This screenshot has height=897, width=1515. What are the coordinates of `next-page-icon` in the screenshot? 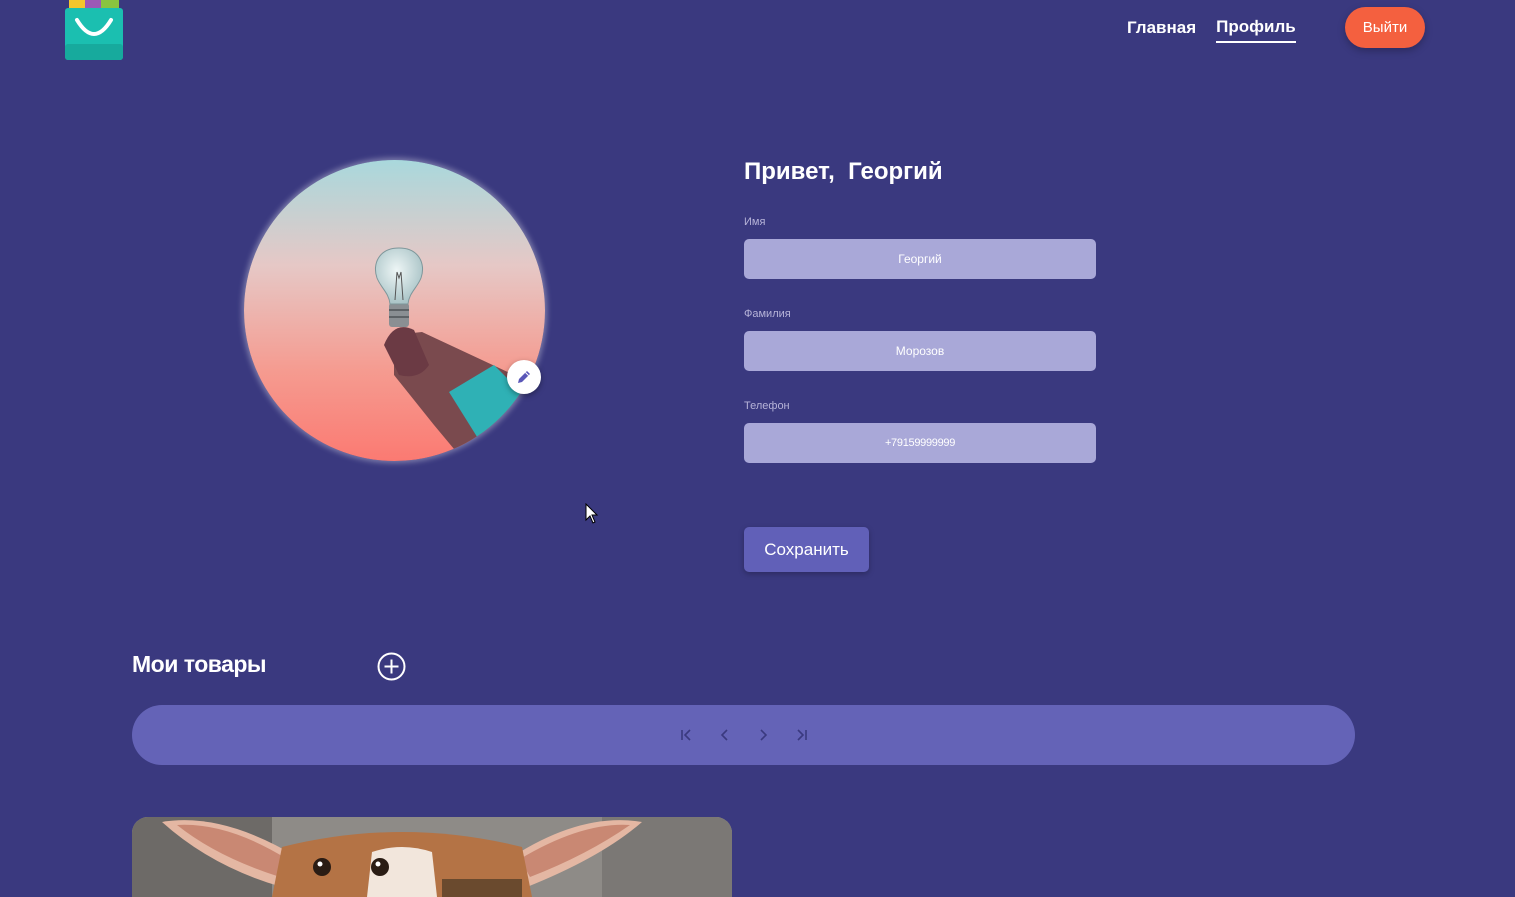 It's located at (764, 735).